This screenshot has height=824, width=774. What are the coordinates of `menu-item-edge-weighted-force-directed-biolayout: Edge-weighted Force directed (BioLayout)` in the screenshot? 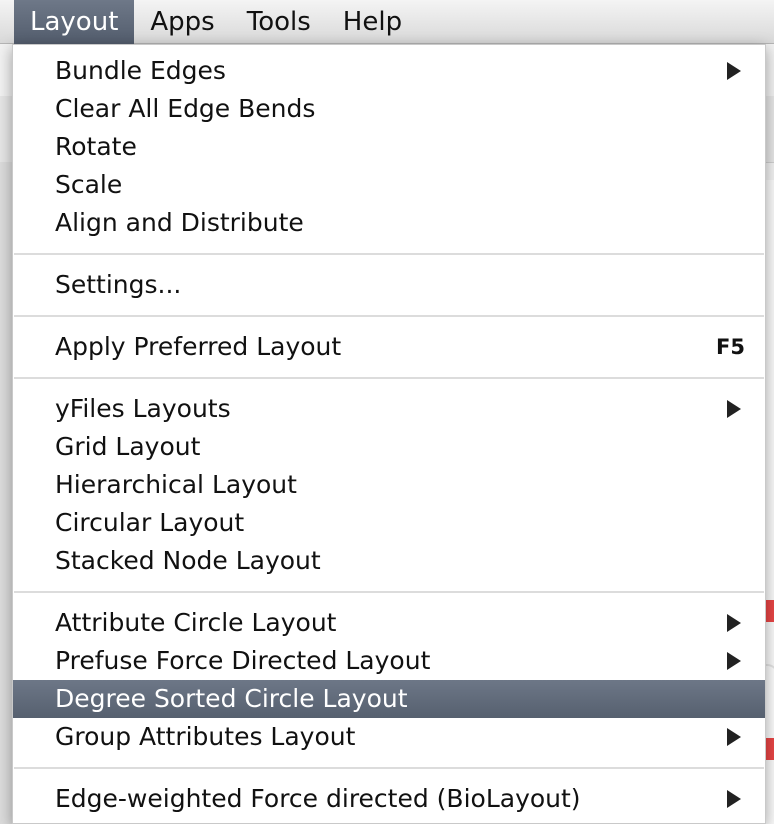 It's located at (389, 799).